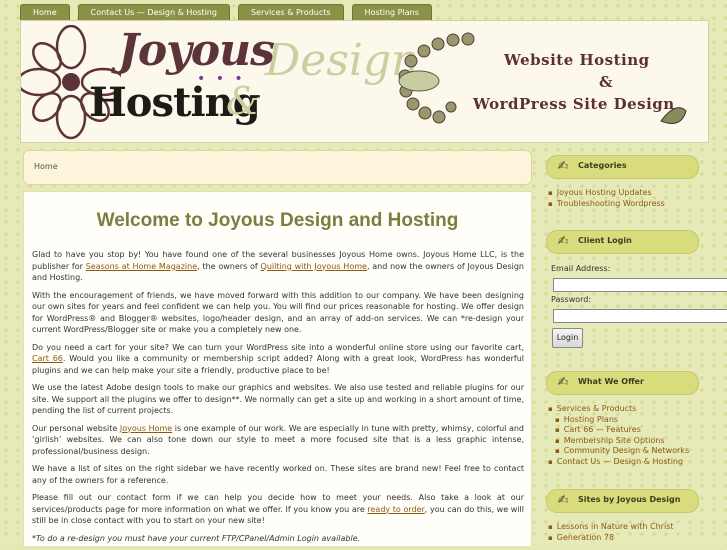  Describe the element at coordinates (606, 193) in the screenshot. I see `category-item: Joyous Hosting Updates` at that location.